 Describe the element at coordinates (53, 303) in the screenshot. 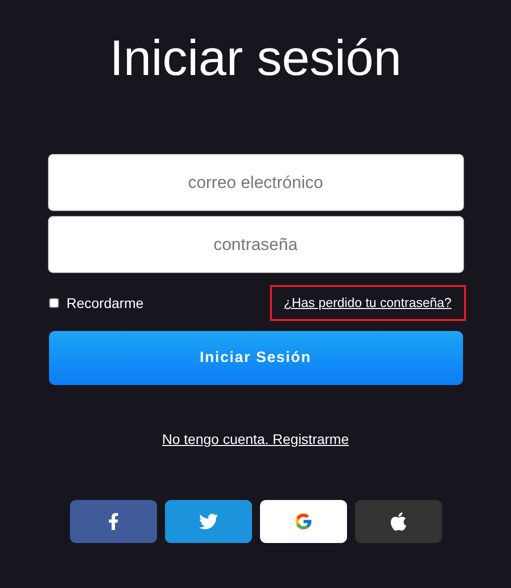

I see `remember-checkbox` at that location.